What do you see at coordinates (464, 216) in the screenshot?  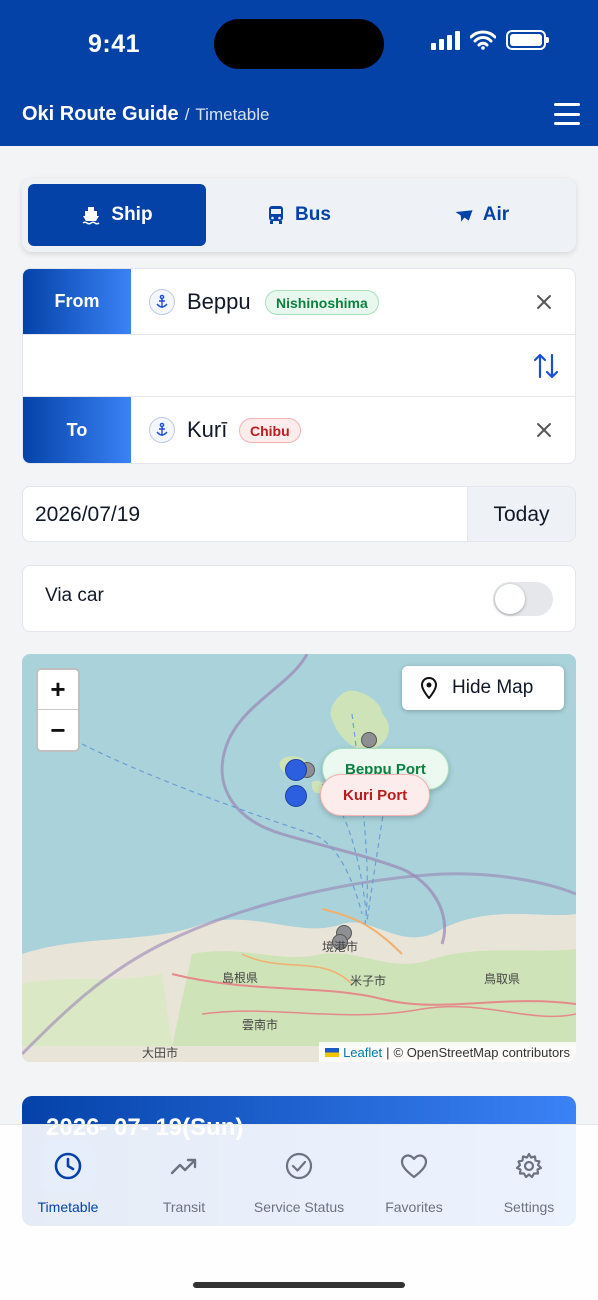 I see `plane-icon` at bounding box center [464, 216].